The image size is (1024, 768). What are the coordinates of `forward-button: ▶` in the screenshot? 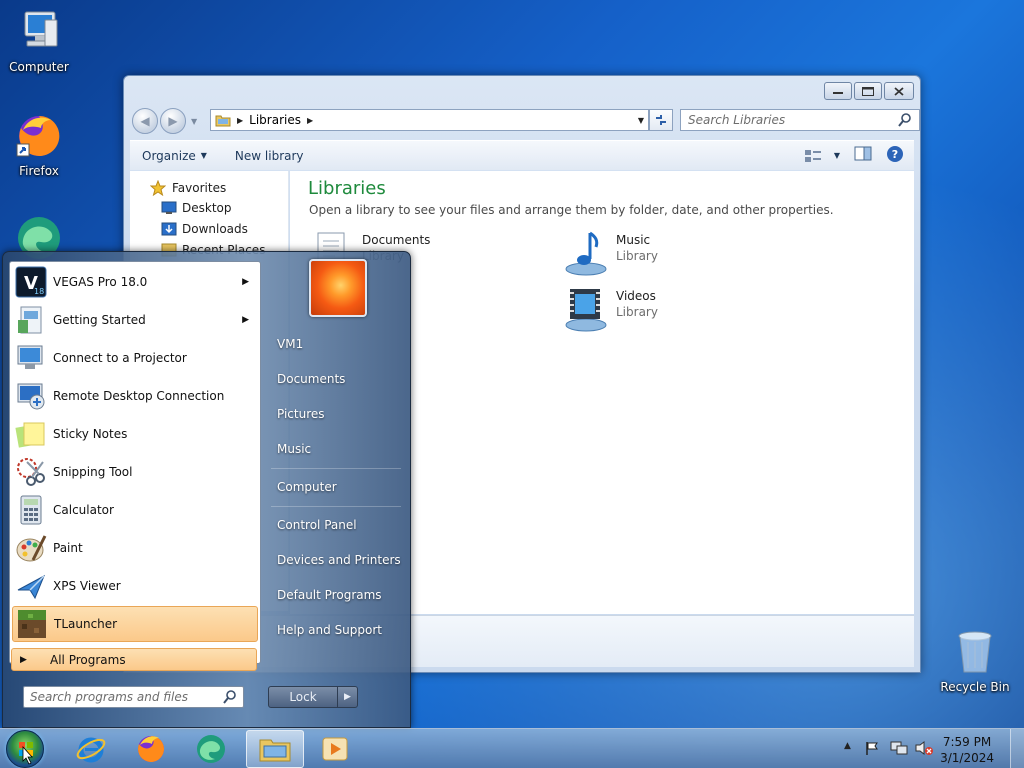 It's located at (173, 121).